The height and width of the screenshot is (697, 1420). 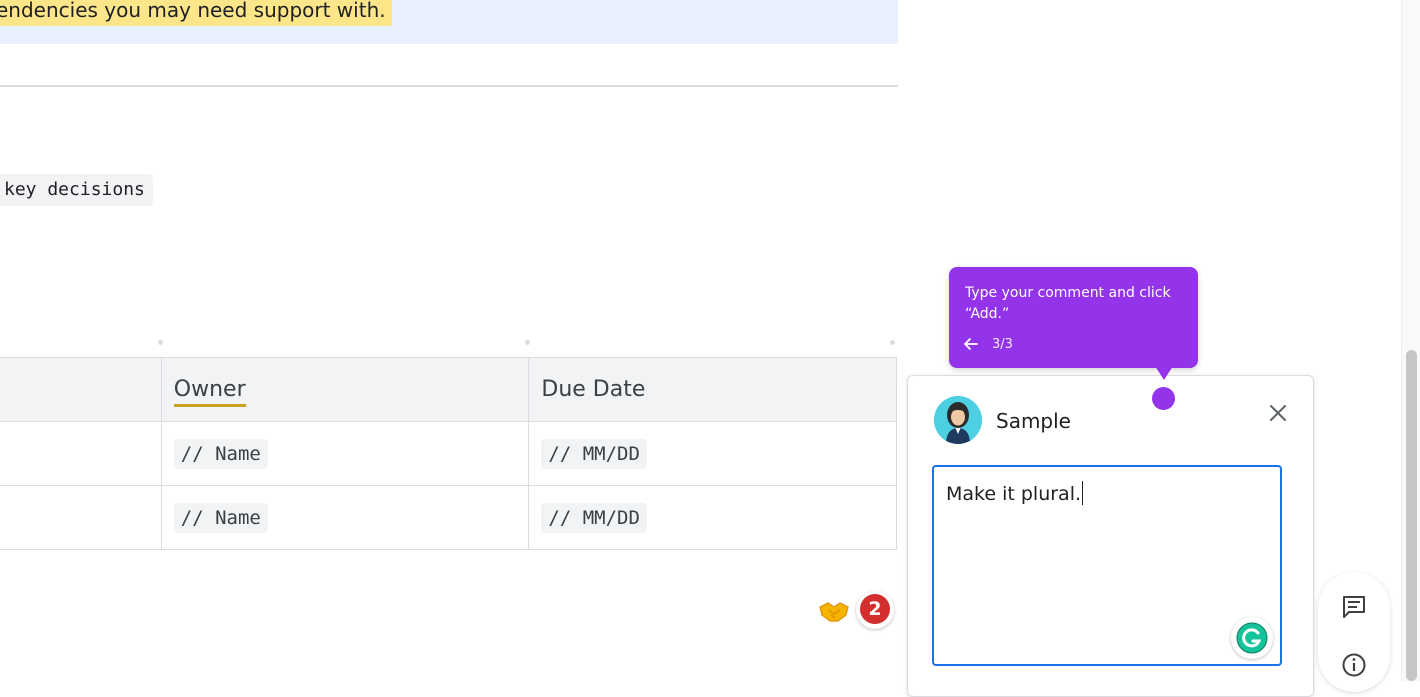 What do you see at coordinates (1278, 413) in the screenshot?
I see `close-icon` at bounding box center [1278, 413].